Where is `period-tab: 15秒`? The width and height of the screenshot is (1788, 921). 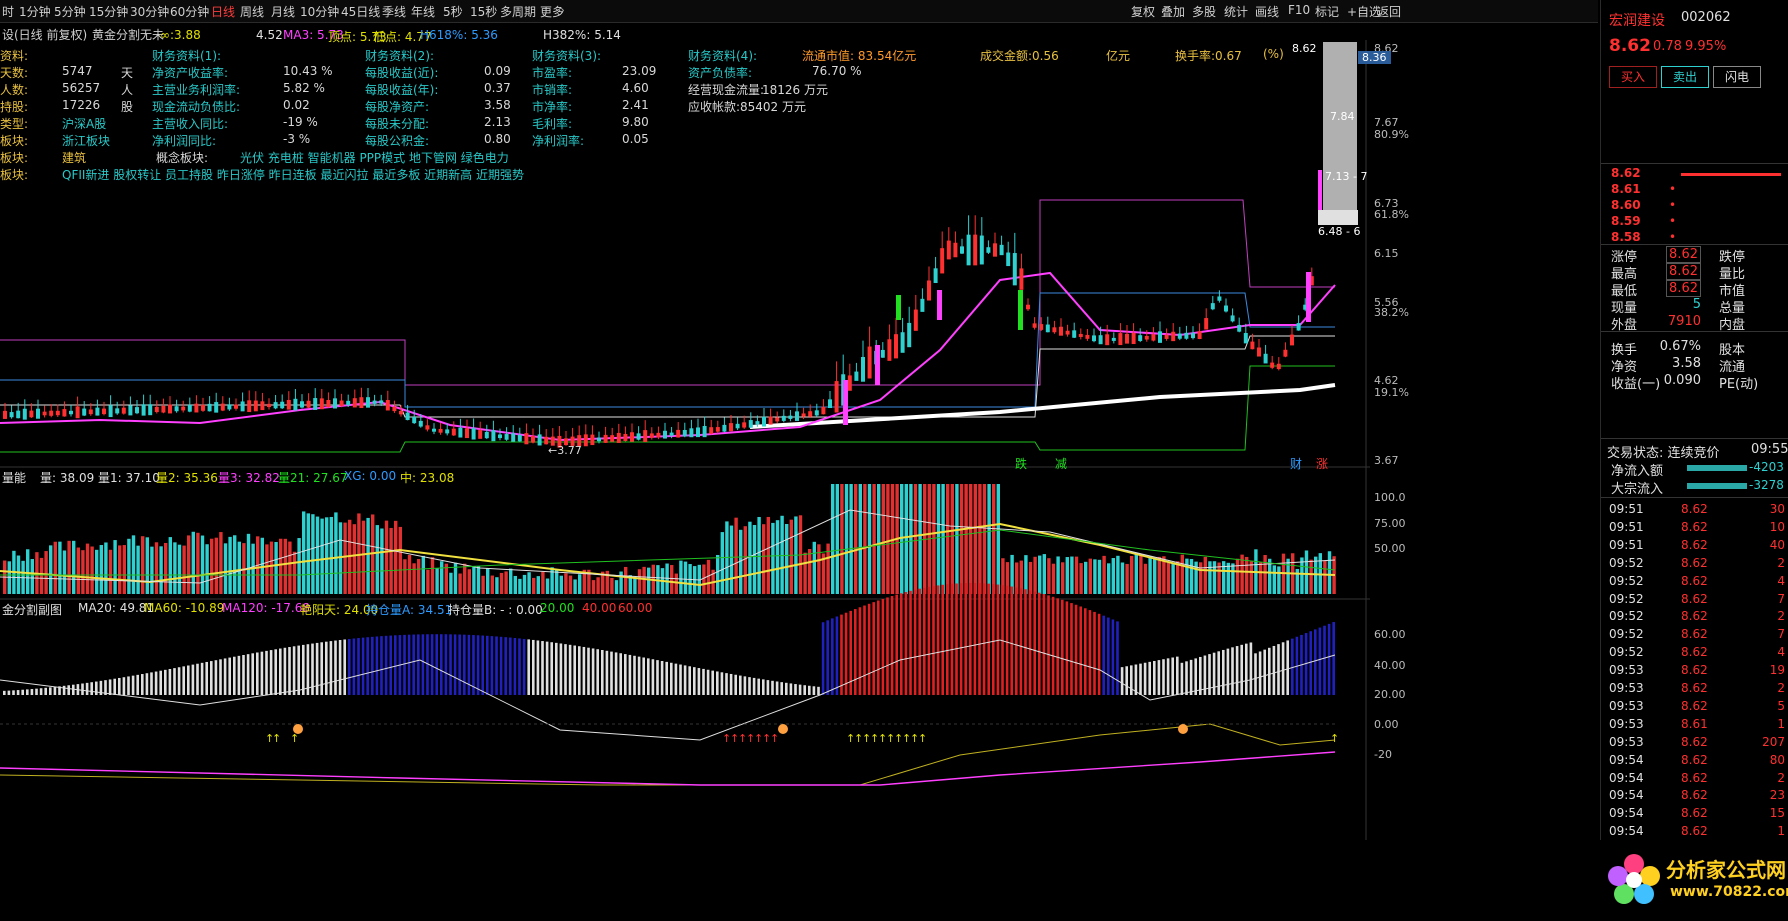
period-tab: 15秒 is located at coordinates (483, 11).